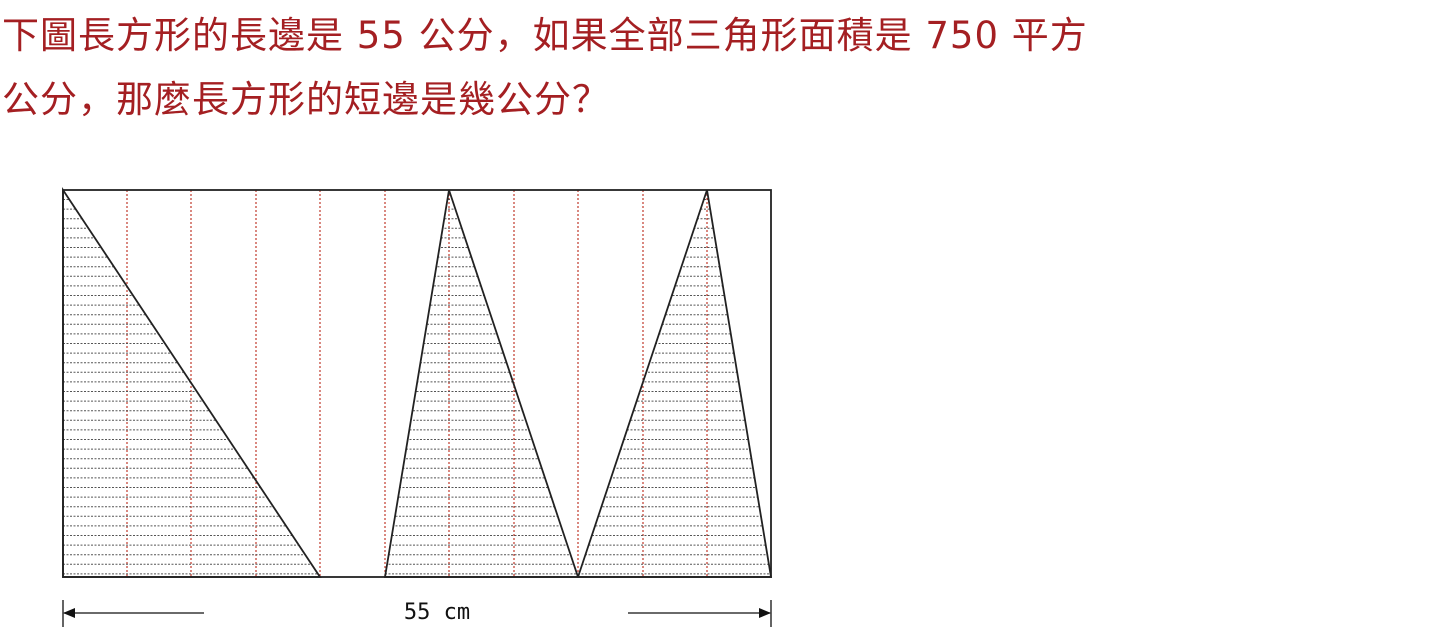 This screenshot has height=627, width=1429. Describe the element at coordinates (674, 387) in the screenshot. I see `triangle-3-hatching` at that location.